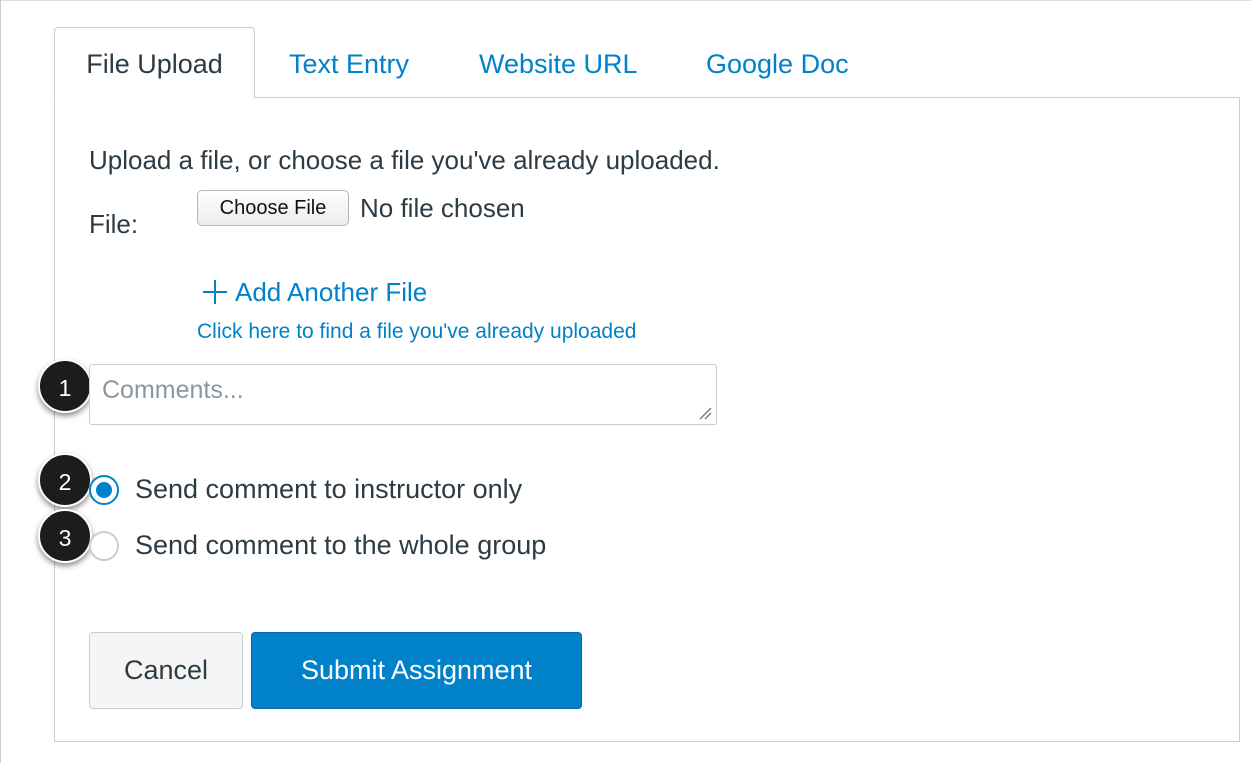  What do you see at coordinates (0, 381) in the screenshot?
I see `frame-left-border` at bounding box center [0, 381].